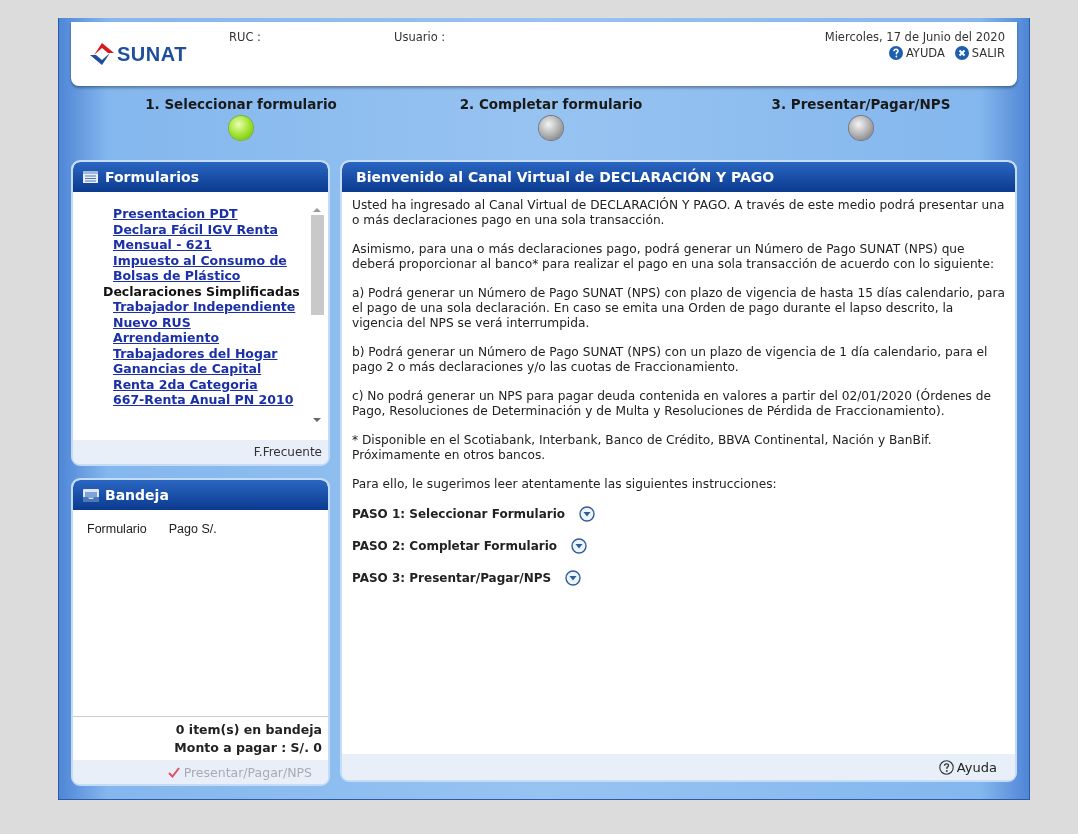 The image size is (1078, 834). Describe the element at coordinates (91, 177) in the screenshot. I see `form-icon` at that location.